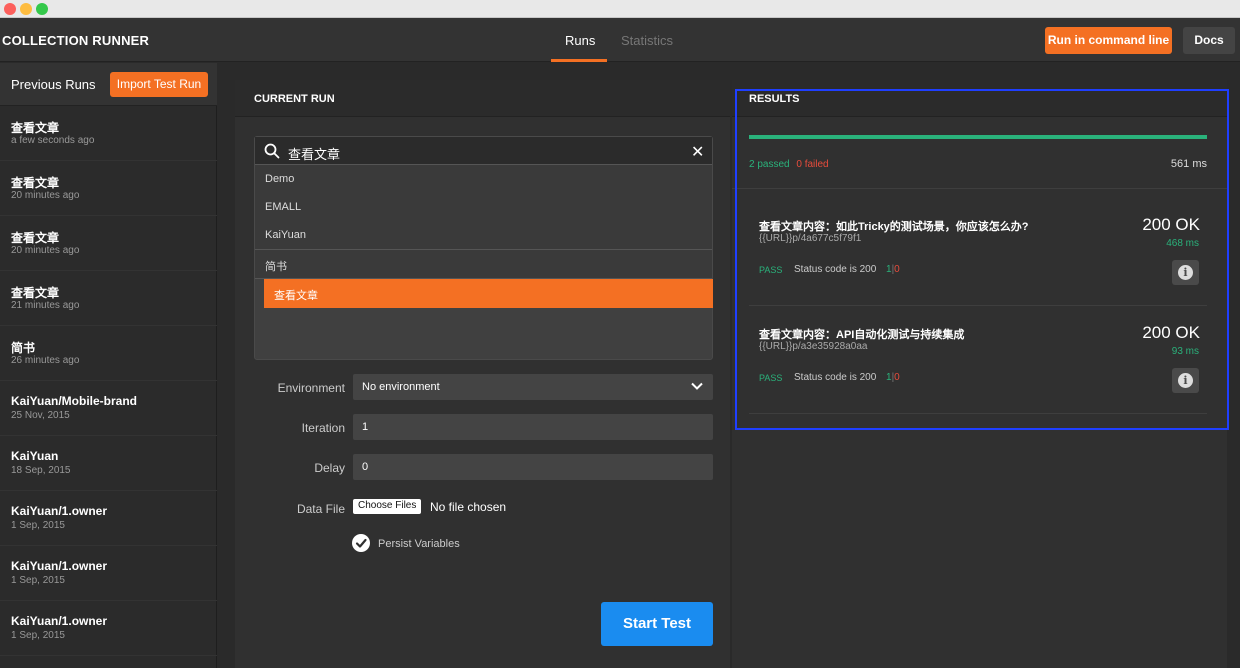  Describe the element at coordinates (311, 388) in the screenshot. I see `environment-label: Environment` at that location.